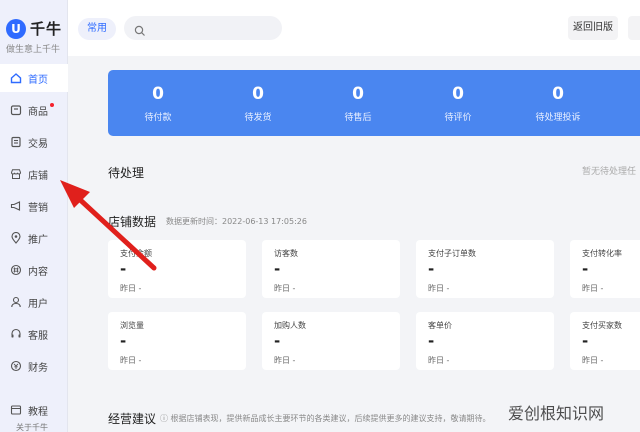 The width and height of the screenshot is (640, 432). Describe the element at coordinates (286, 253) in the screenshot. I see `card-label: 访客数` at that location.